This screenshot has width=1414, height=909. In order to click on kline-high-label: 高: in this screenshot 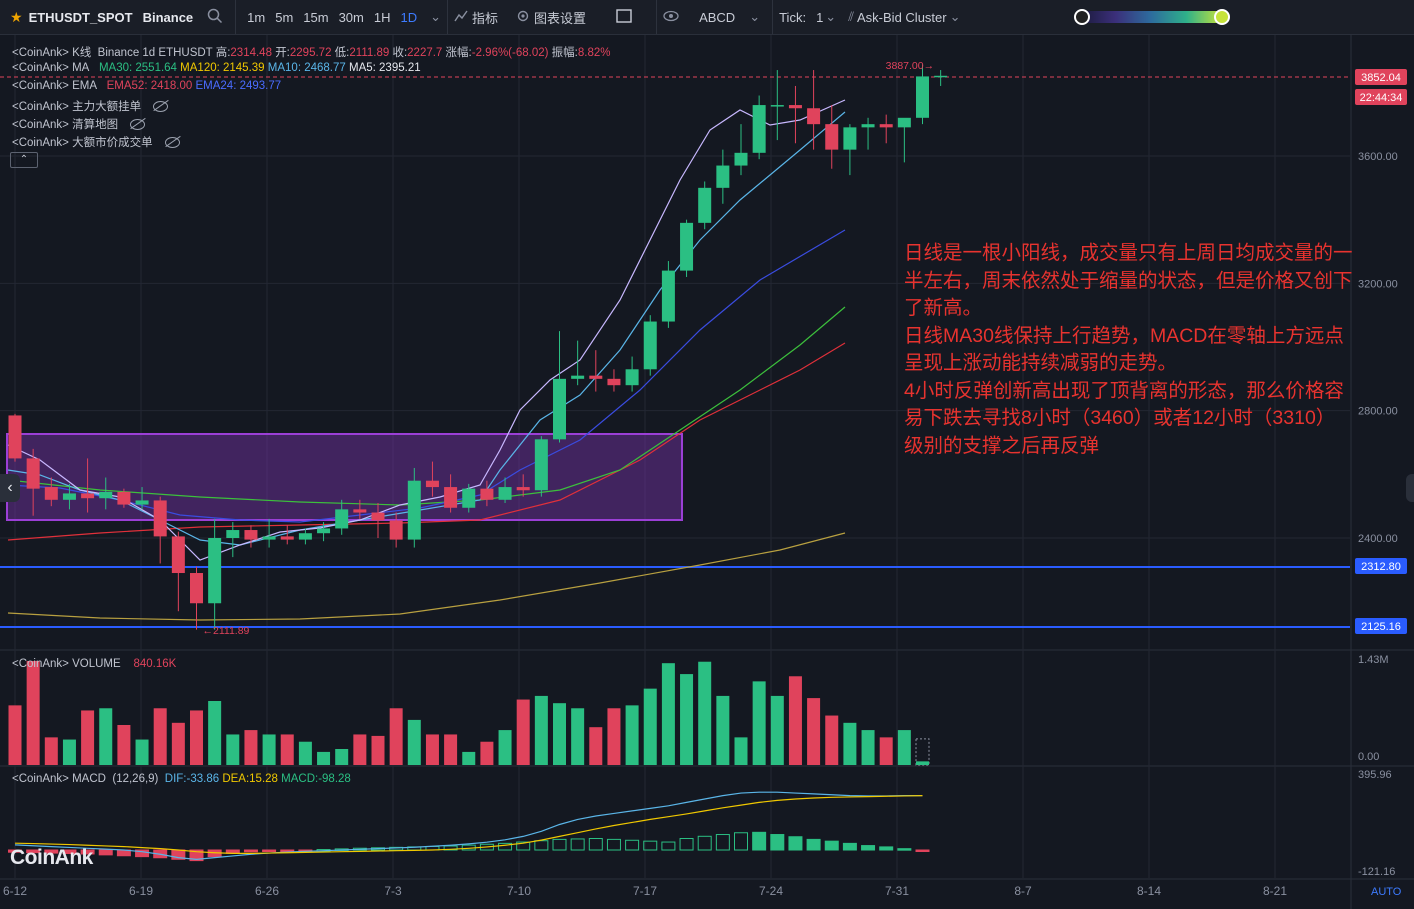, I will do `click(223, 53)`.